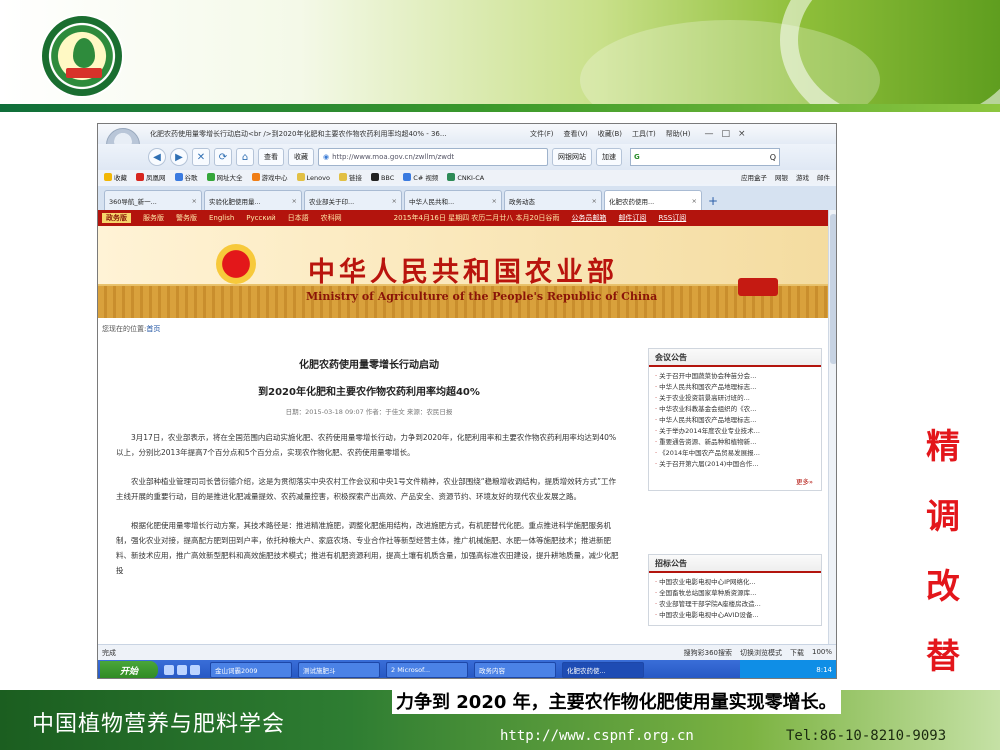 Image resolution: width=1000 pixels, height=750 pixels. I want to click on home-button: ⌂, so click(245, 157).